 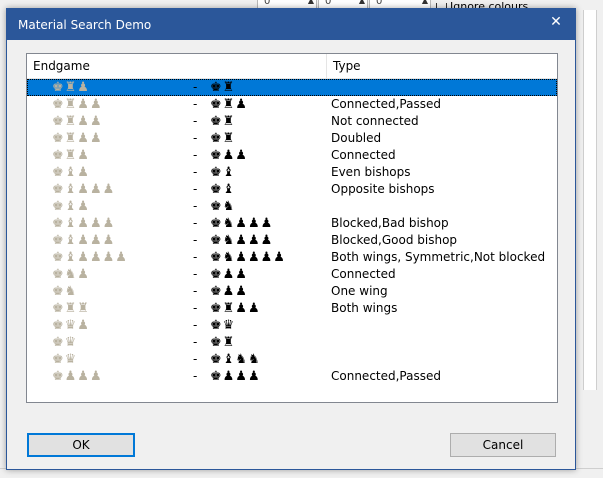 What do you see at coordinates (356, 138) in the screenshot?
I see `endgame-type: Doubled` at bounding box center [356, 138].